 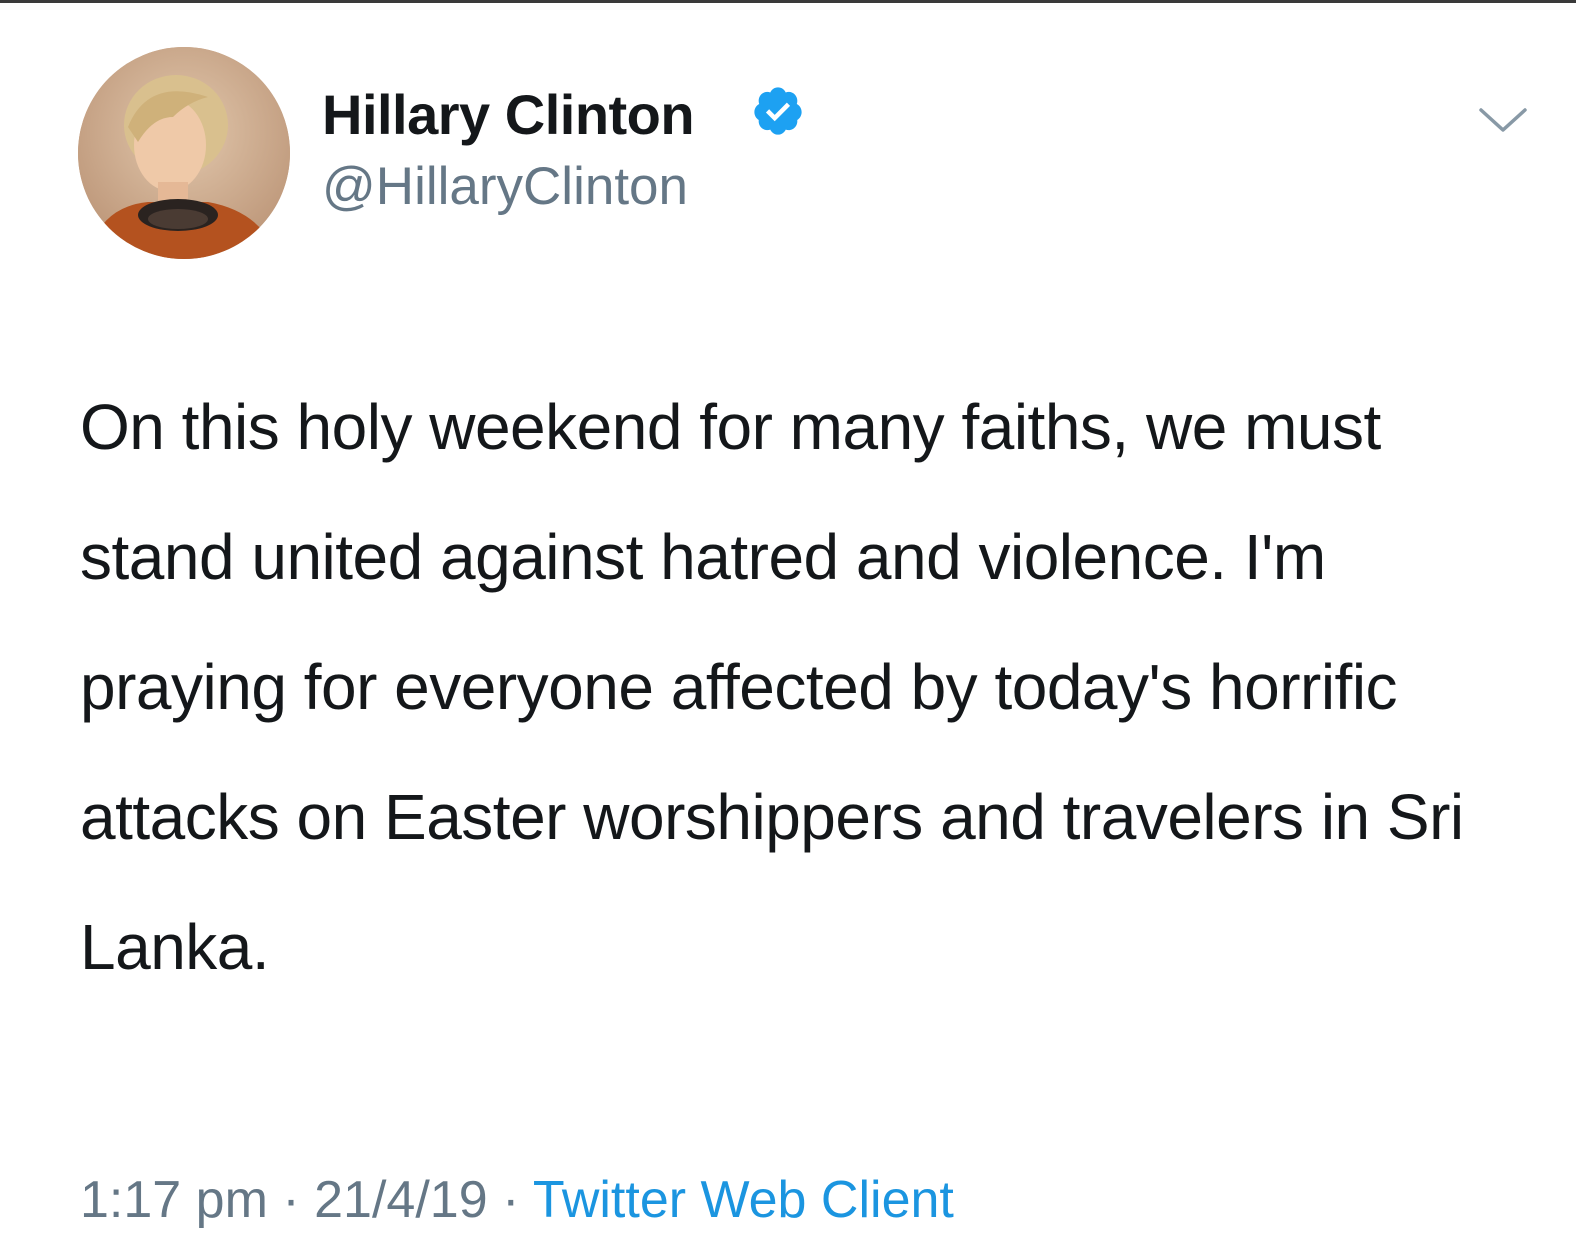 I want to click on verified-badge-icon, so click(x=778, y=111).